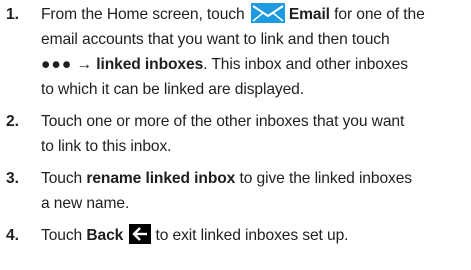 The width and height of the screenshot is (471, 270). What do you see at coordinates (57, 64) in the screenshot?
I see `more-options-icon: ●●●` at bounding box center [57, 64].